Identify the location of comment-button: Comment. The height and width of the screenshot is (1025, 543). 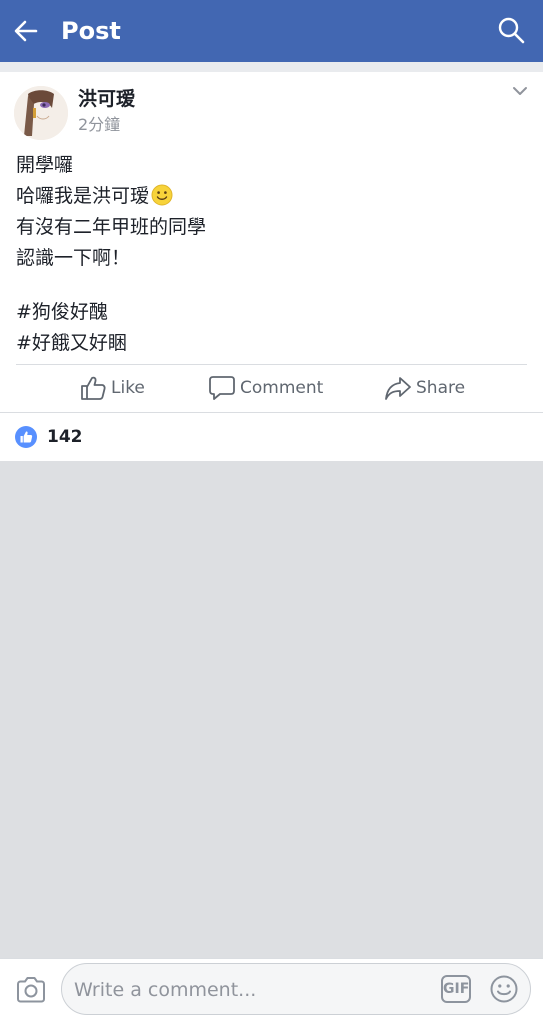
(265, 388).